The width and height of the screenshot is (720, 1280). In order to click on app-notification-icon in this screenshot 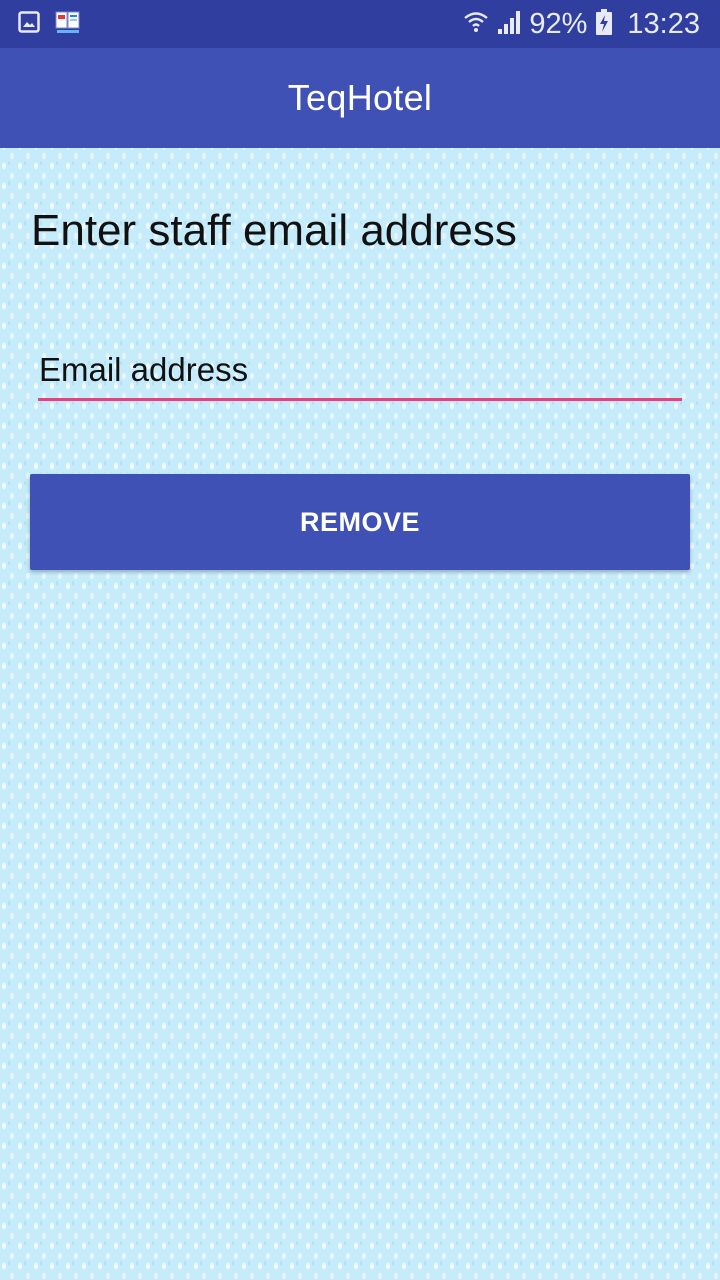, I will do `click(68, 24)`.